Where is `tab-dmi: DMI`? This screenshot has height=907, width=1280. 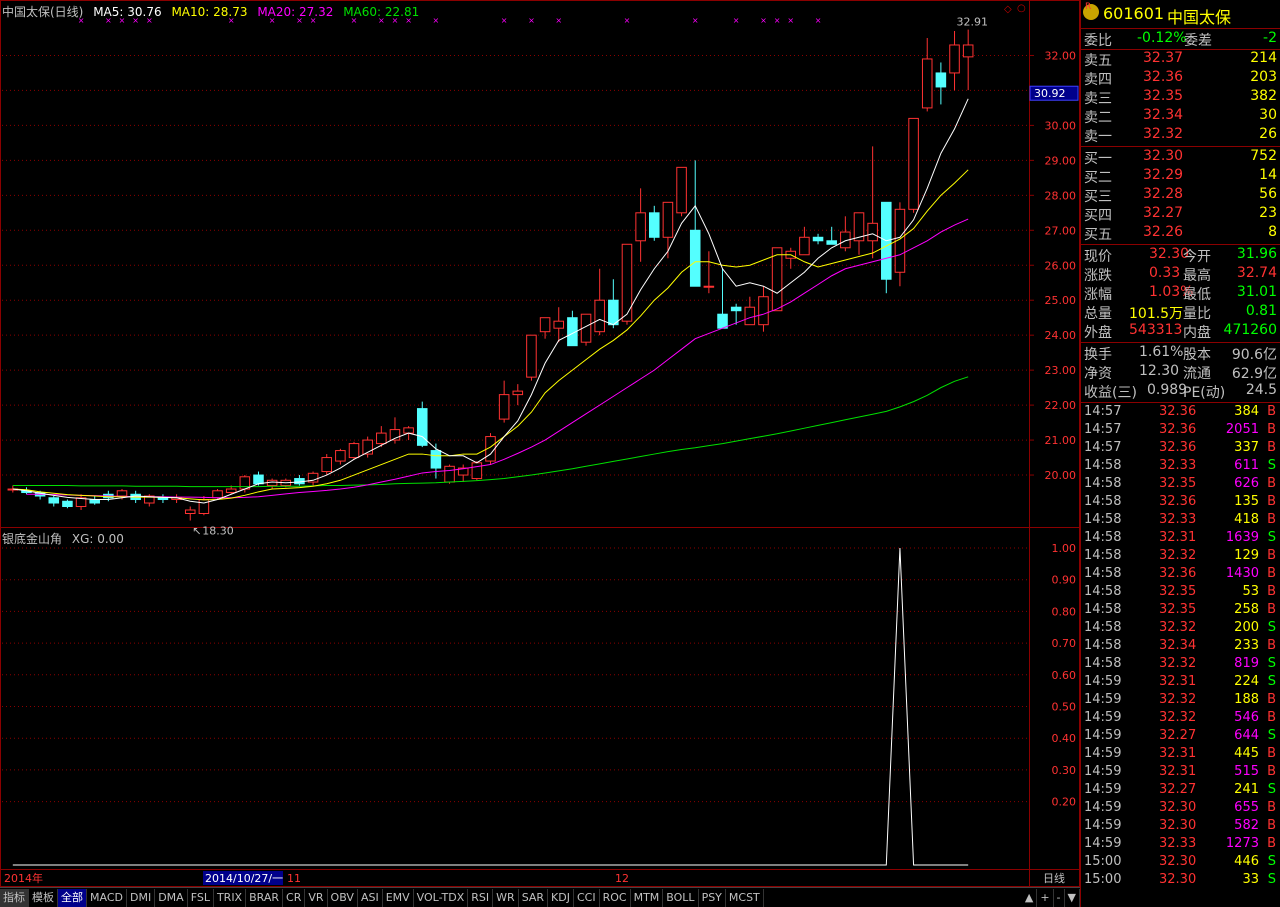 tab-dmi: DMI is located at coordinates (141, 897).